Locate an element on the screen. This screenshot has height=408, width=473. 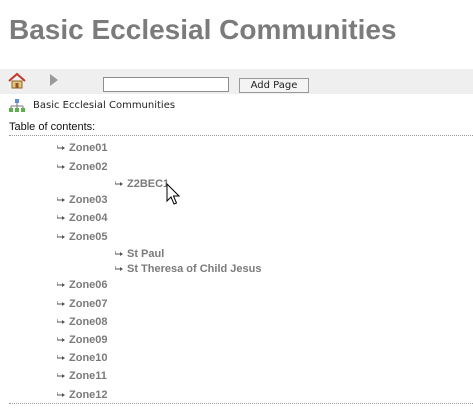
page-title: Basic Ecclesial Communities is located at coordinates (203, 29).